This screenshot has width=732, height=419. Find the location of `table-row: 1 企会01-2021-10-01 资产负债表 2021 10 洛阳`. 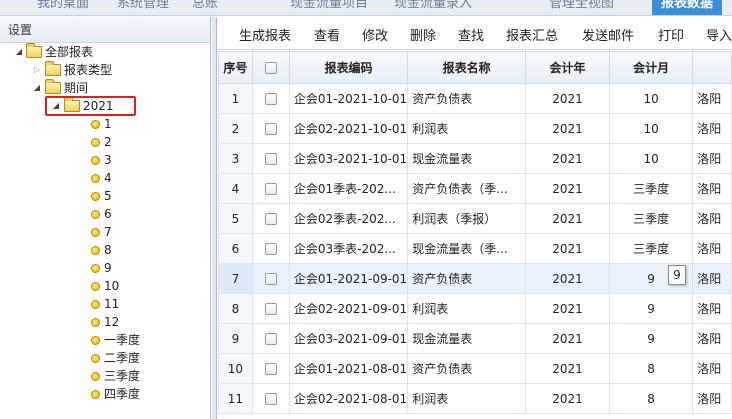

table-row: 1 企会01-2021-10-01 资产负债表 2021 10 洛阳 is located at coordinates (475, 98).